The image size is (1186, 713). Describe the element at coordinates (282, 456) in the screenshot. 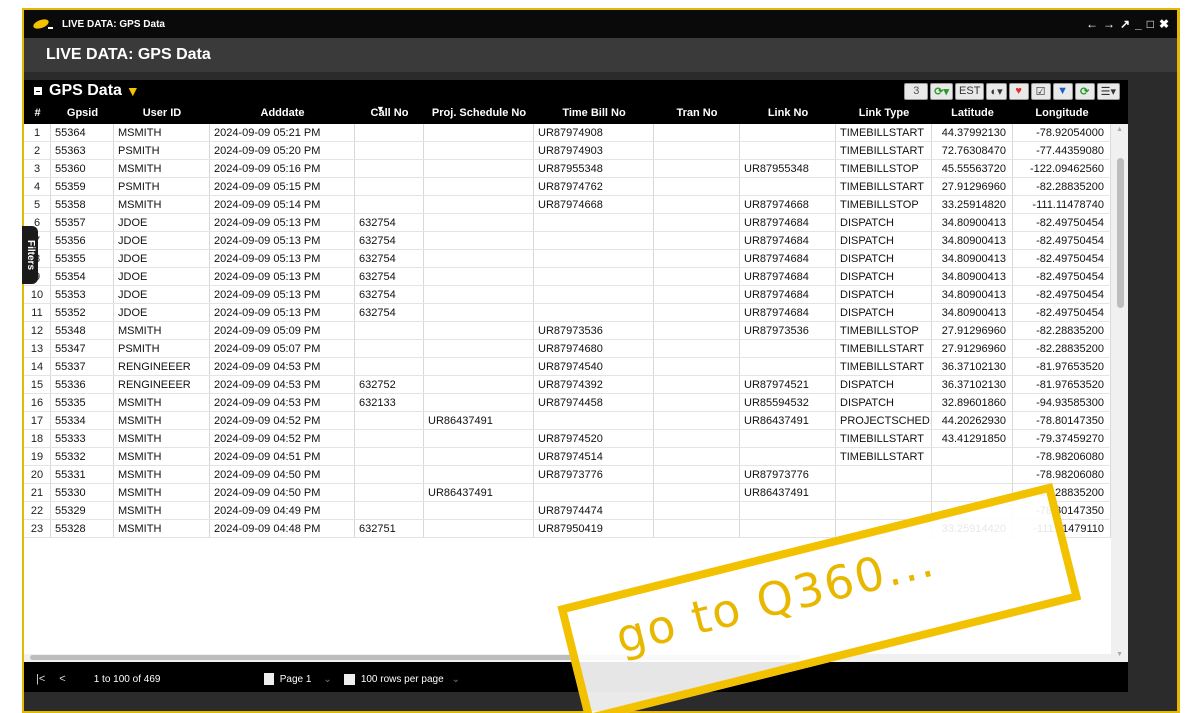

I see `table-cell: 2024-09-09 04:51 PM` at that location.